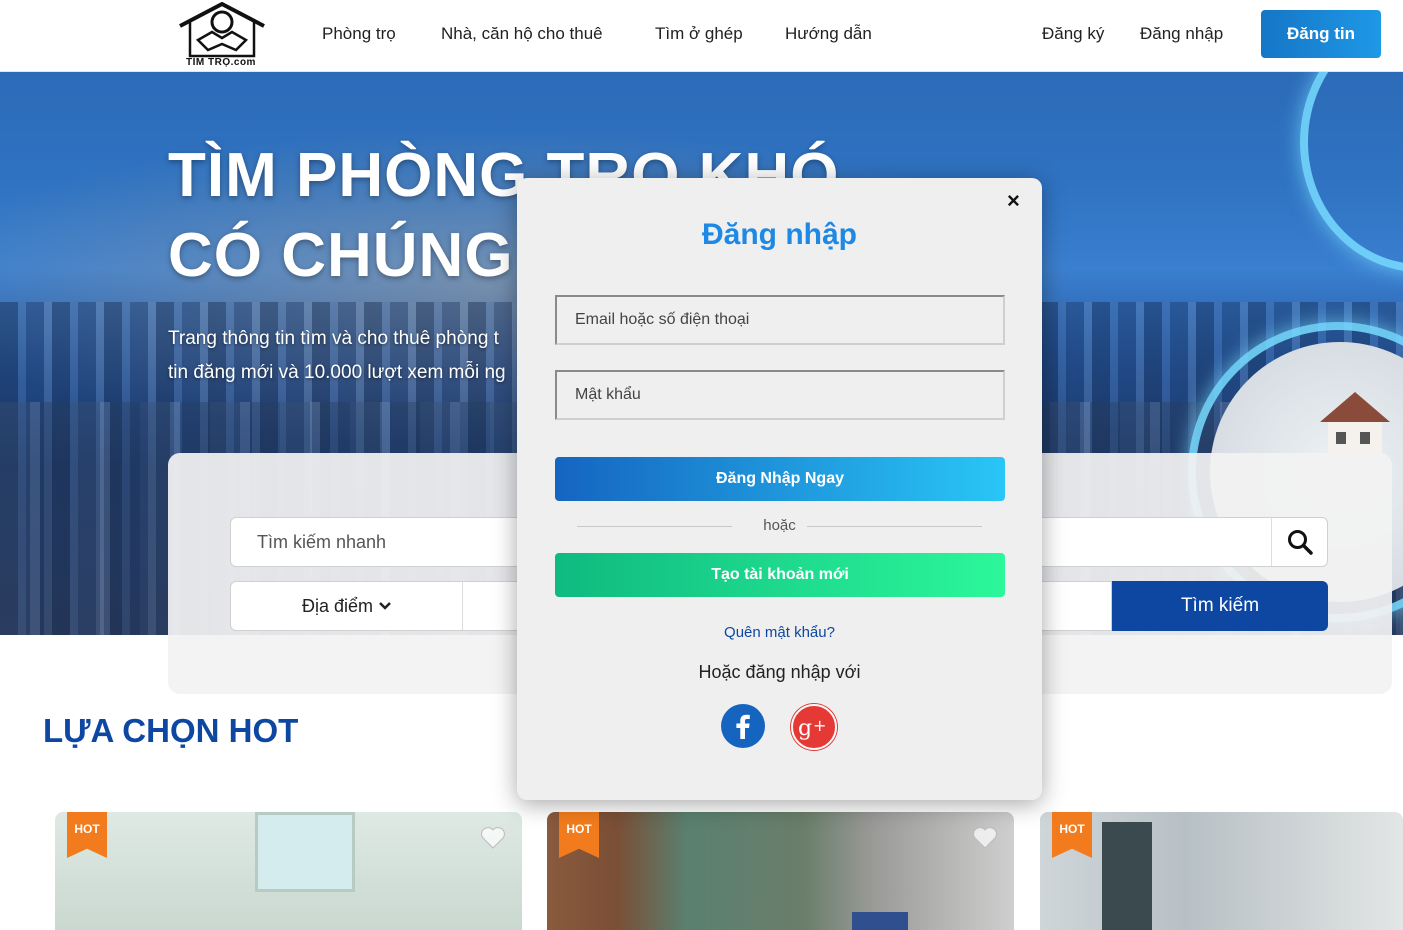 The width and height of the screenshot is (1403, 930). What do you see at coordinates (359, 34) in the screenshot?
I see `nav-phong-tro: Phòng trọ` at bounding box center [359, 34].